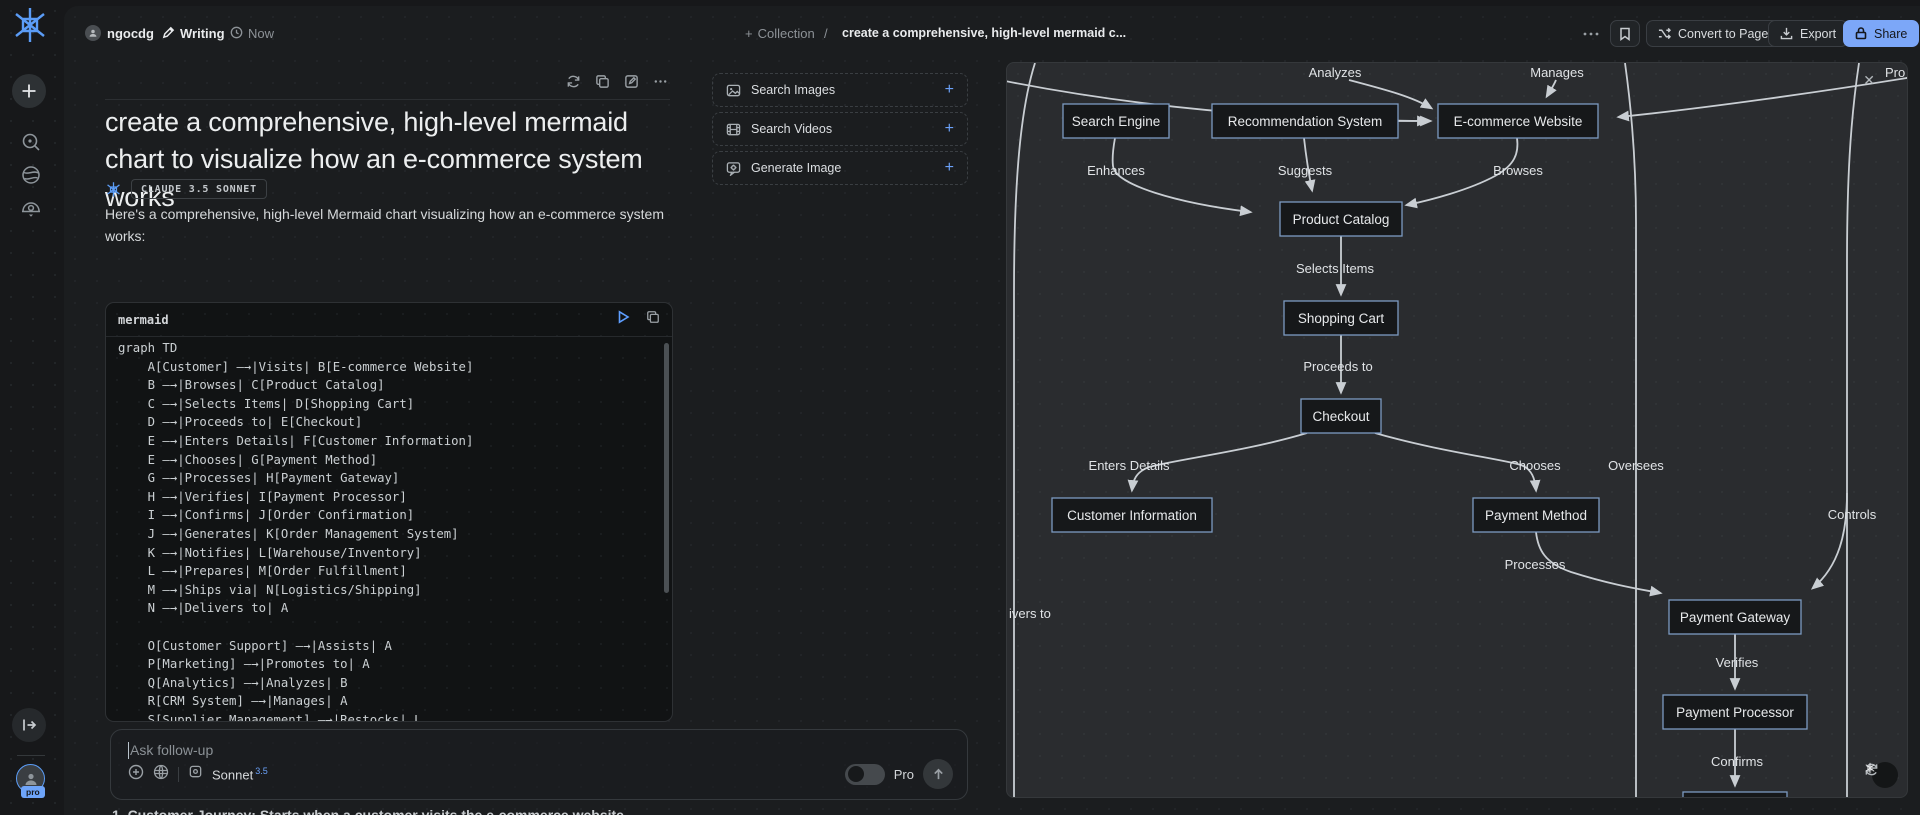 This screenshot has width=1920, height=815. What do you see at coordinates (1808, 33) in the screenshot?
I see `export-button: Export` at bounding box center [1808, 33].